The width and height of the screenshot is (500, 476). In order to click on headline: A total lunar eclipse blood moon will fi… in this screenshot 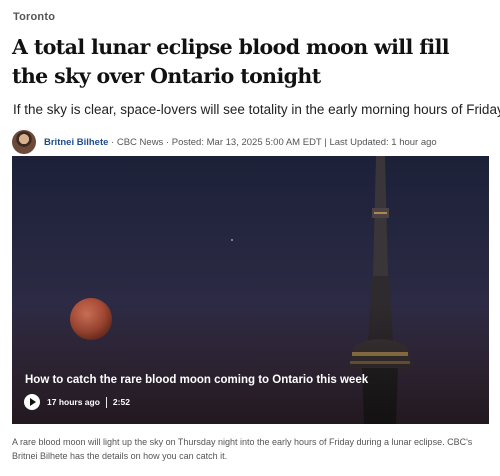, I will do `click(231, 61)`.